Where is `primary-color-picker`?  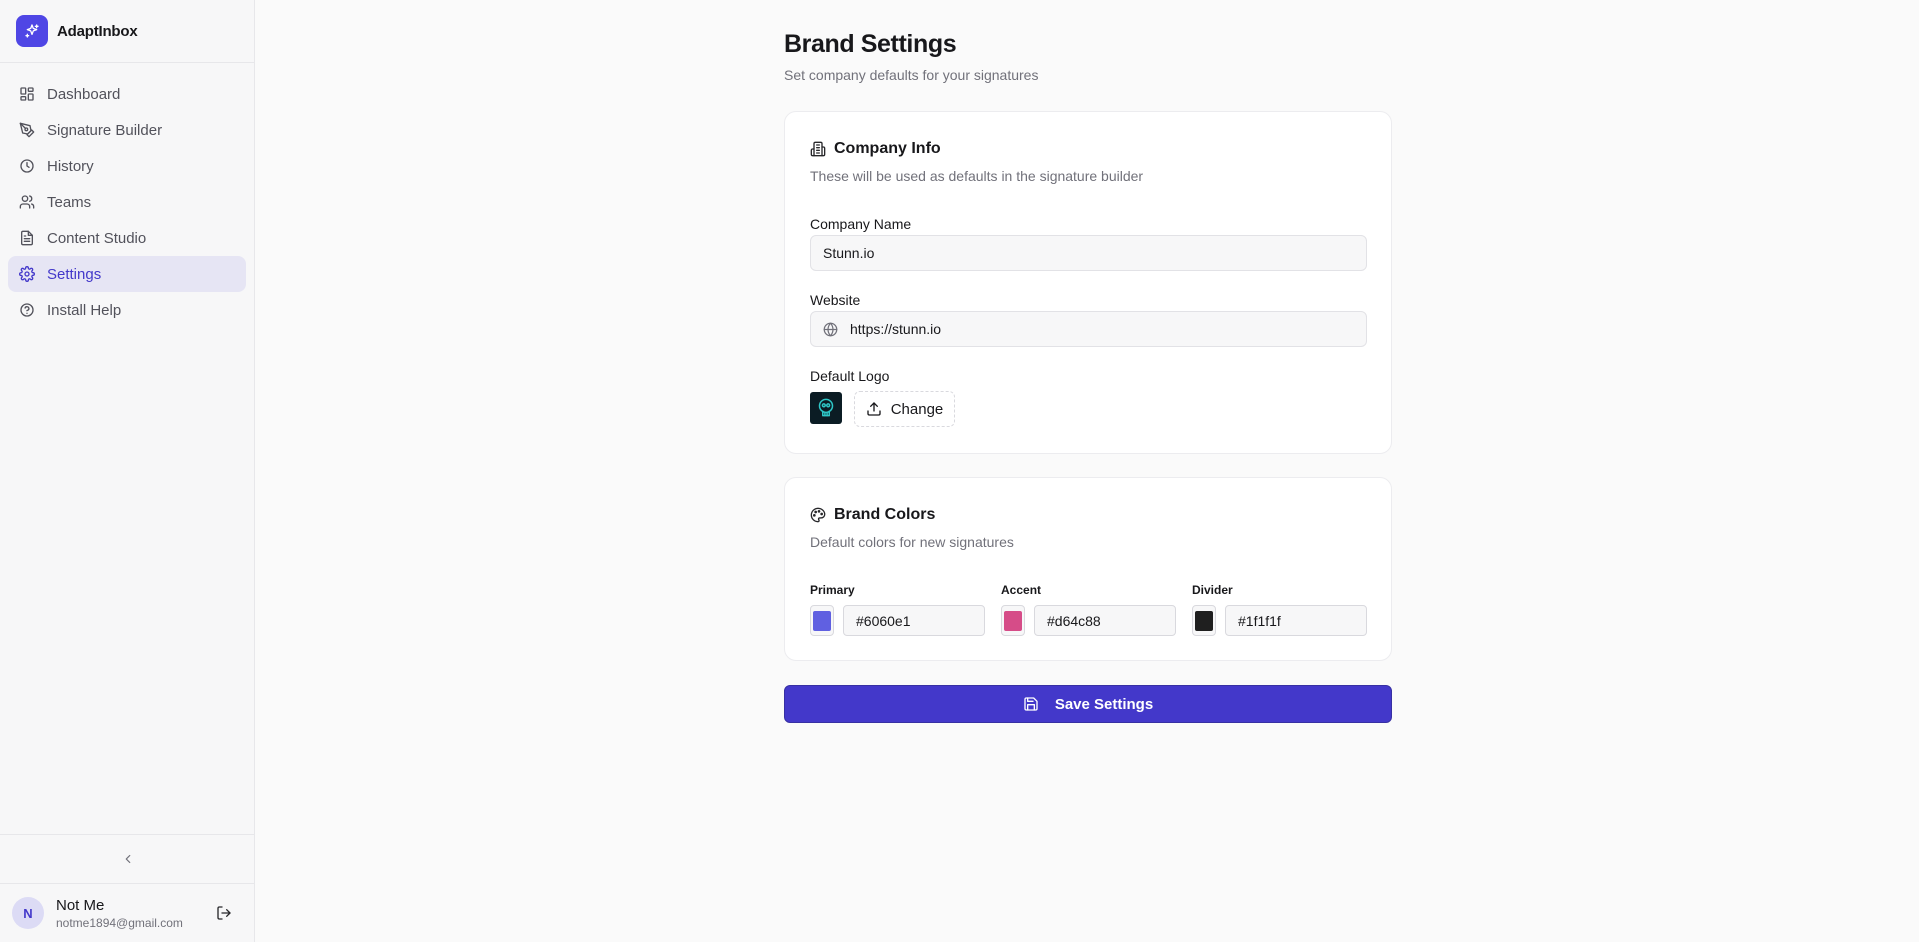 primary-color-picker is located at coordinates (822, 620).